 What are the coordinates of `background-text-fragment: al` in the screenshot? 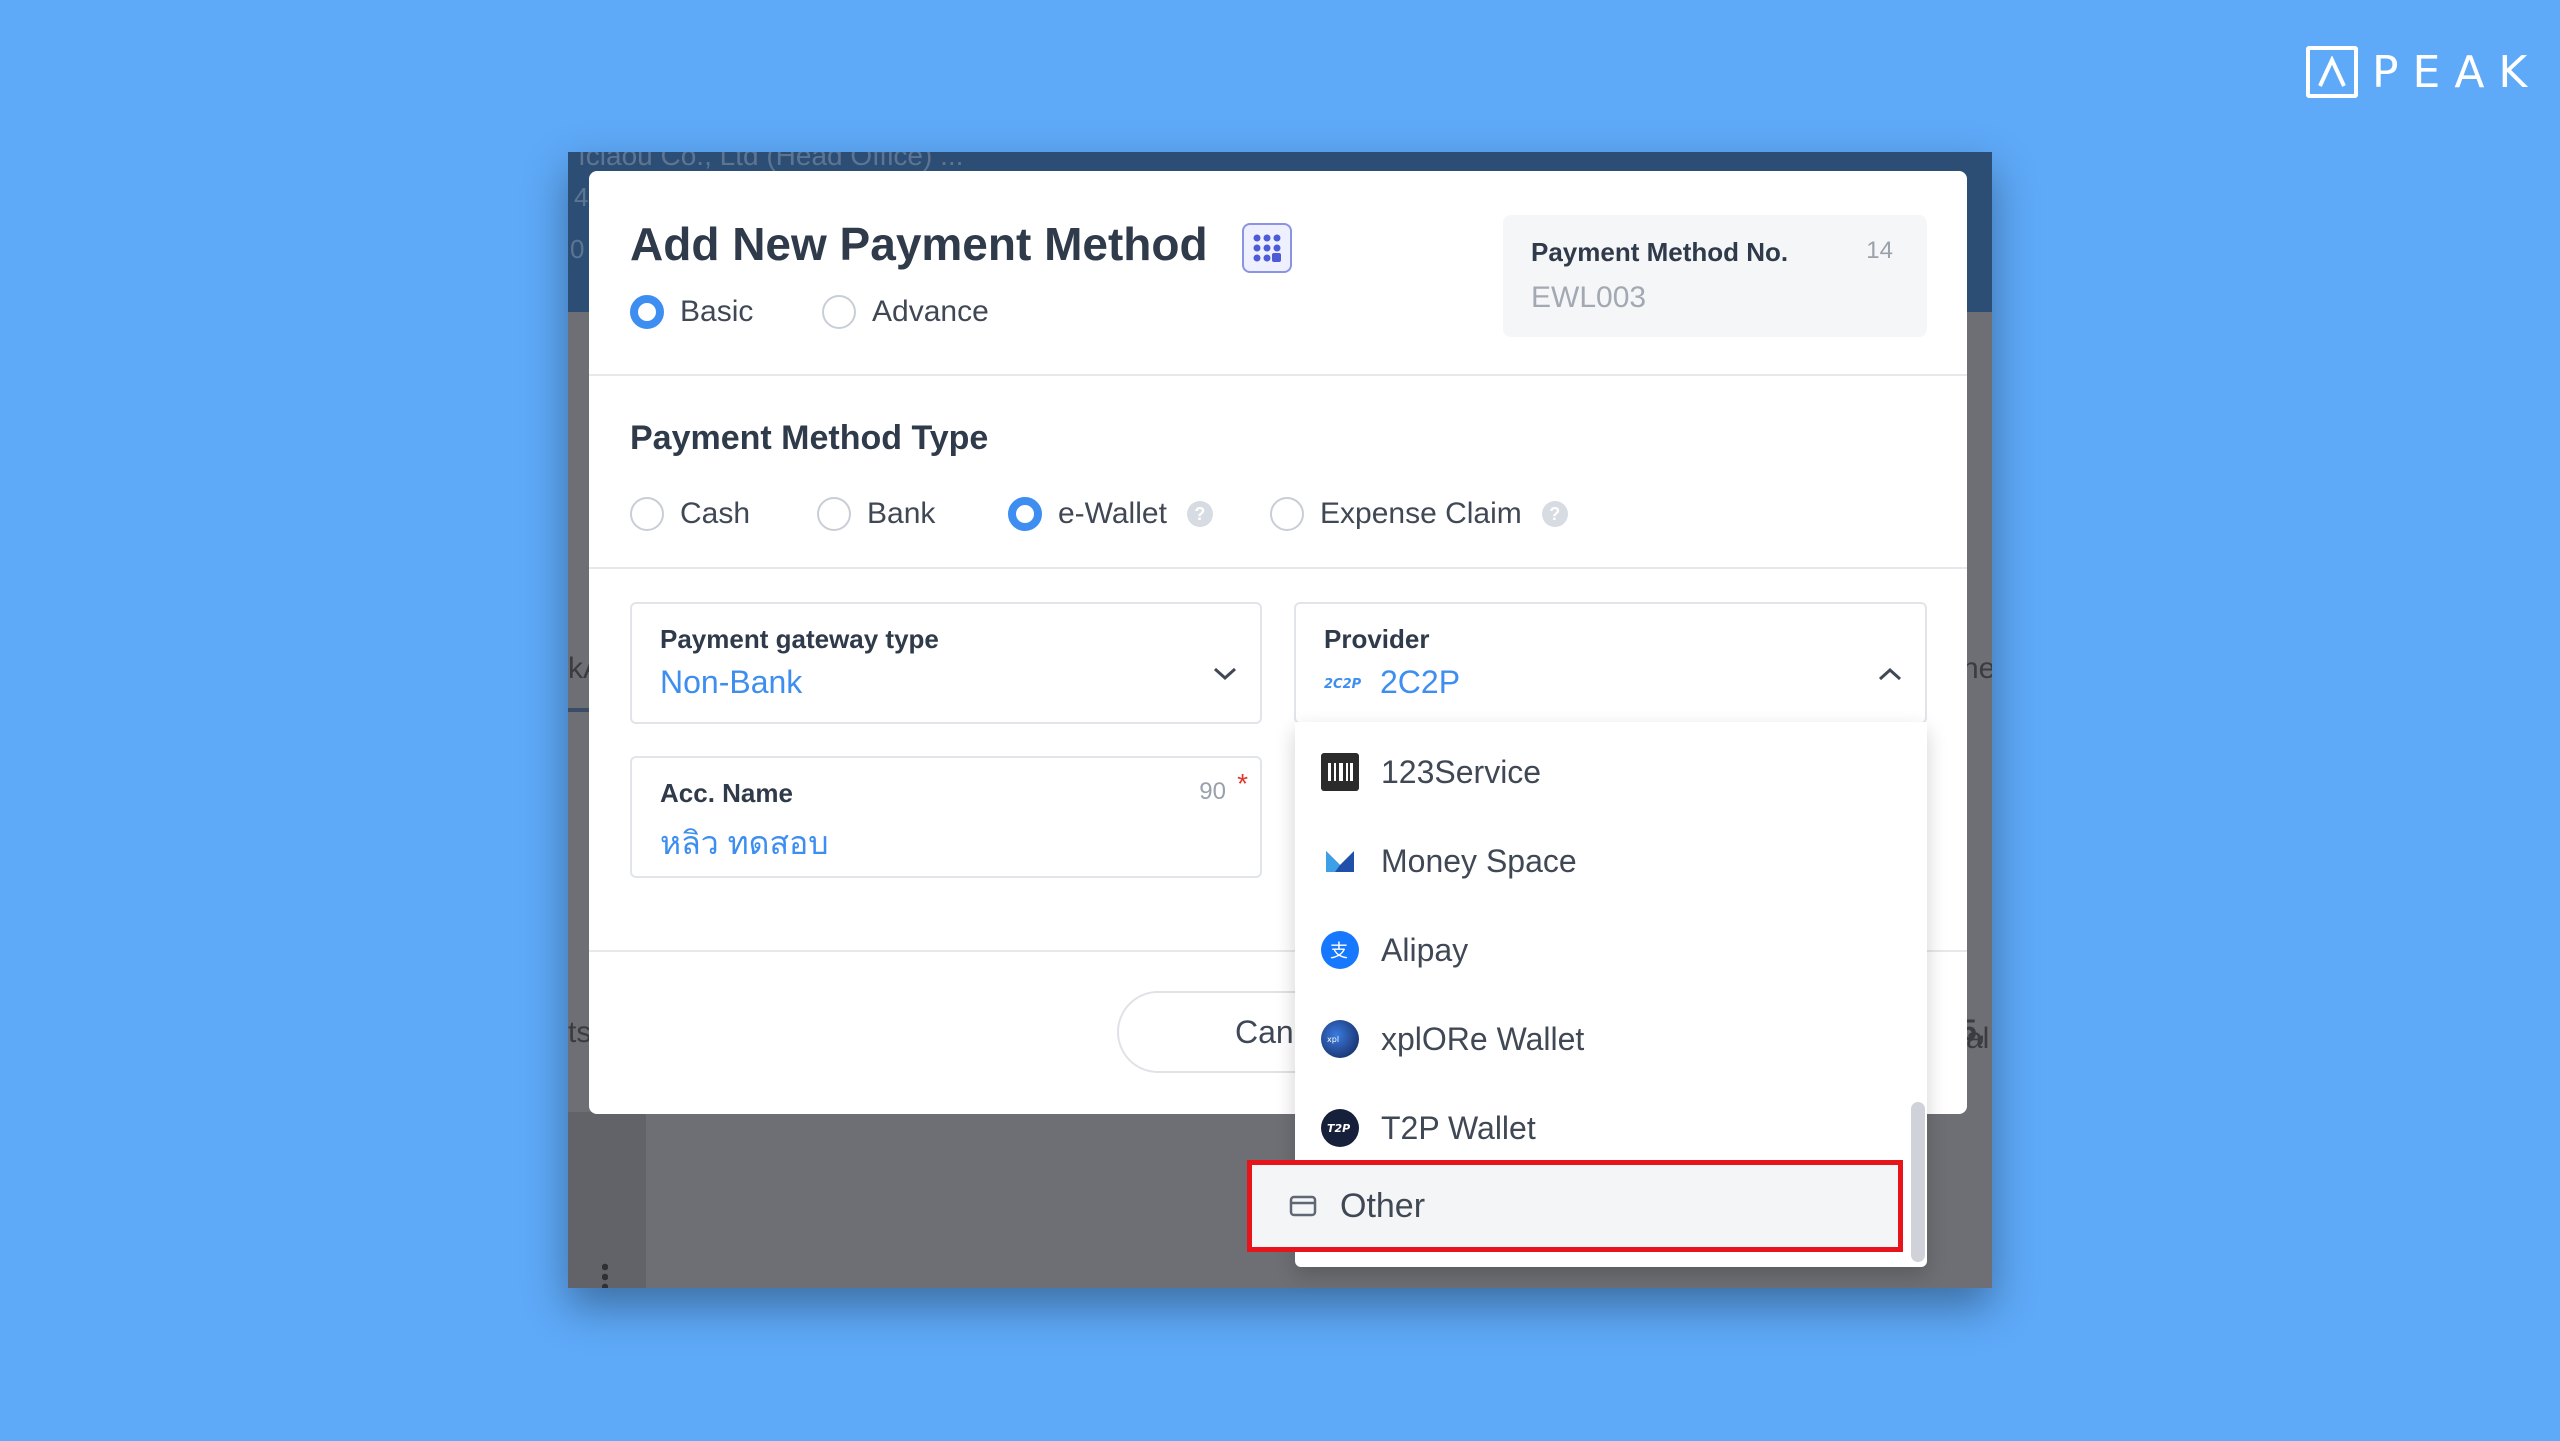 It's located at (1978, 1038).